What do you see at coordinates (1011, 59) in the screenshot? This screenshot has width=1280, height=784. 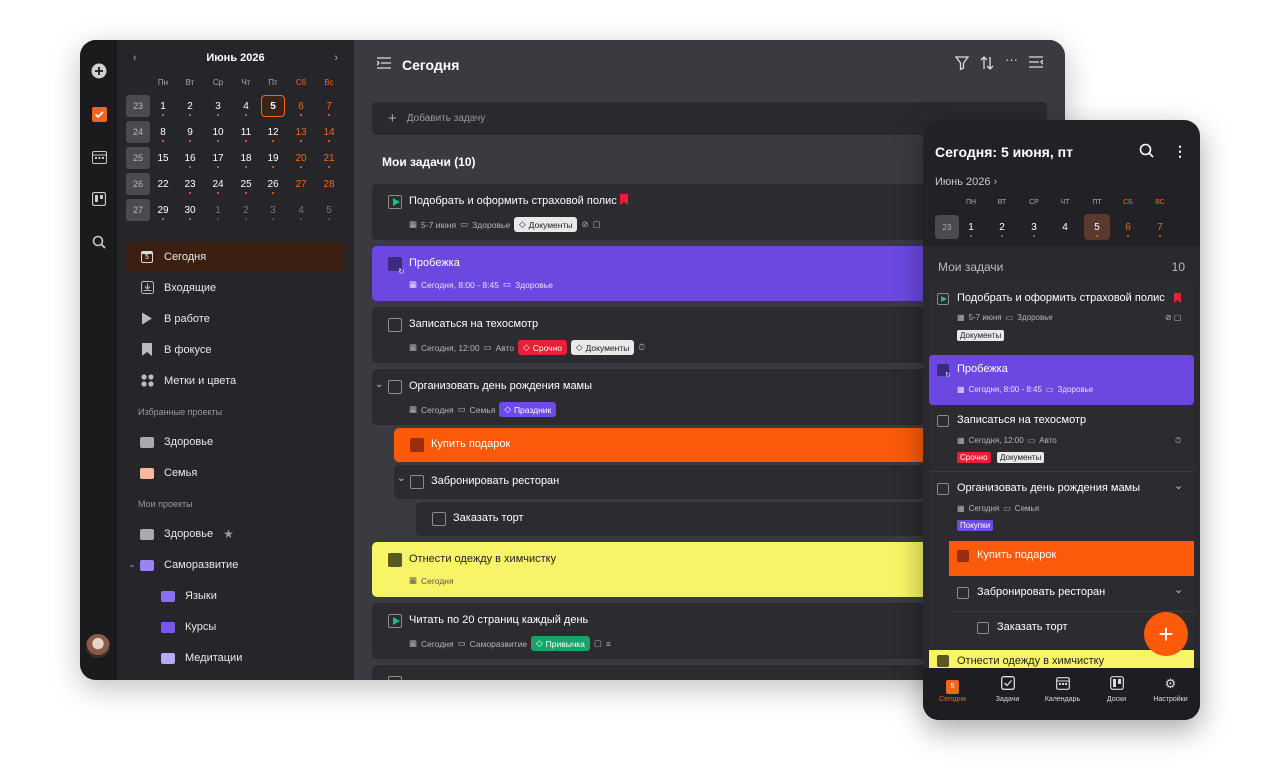 I see `more-icon: ···` at bounding box center [1011, 59].